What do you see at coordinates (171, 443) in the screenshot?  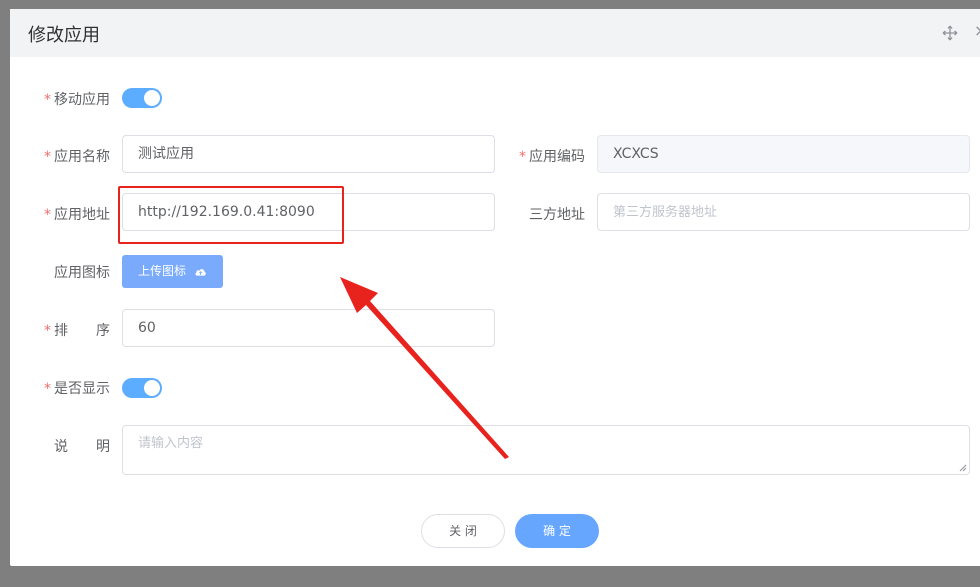 I see `description-placeholder: 请输入内容` at bounding box center [171, 443].